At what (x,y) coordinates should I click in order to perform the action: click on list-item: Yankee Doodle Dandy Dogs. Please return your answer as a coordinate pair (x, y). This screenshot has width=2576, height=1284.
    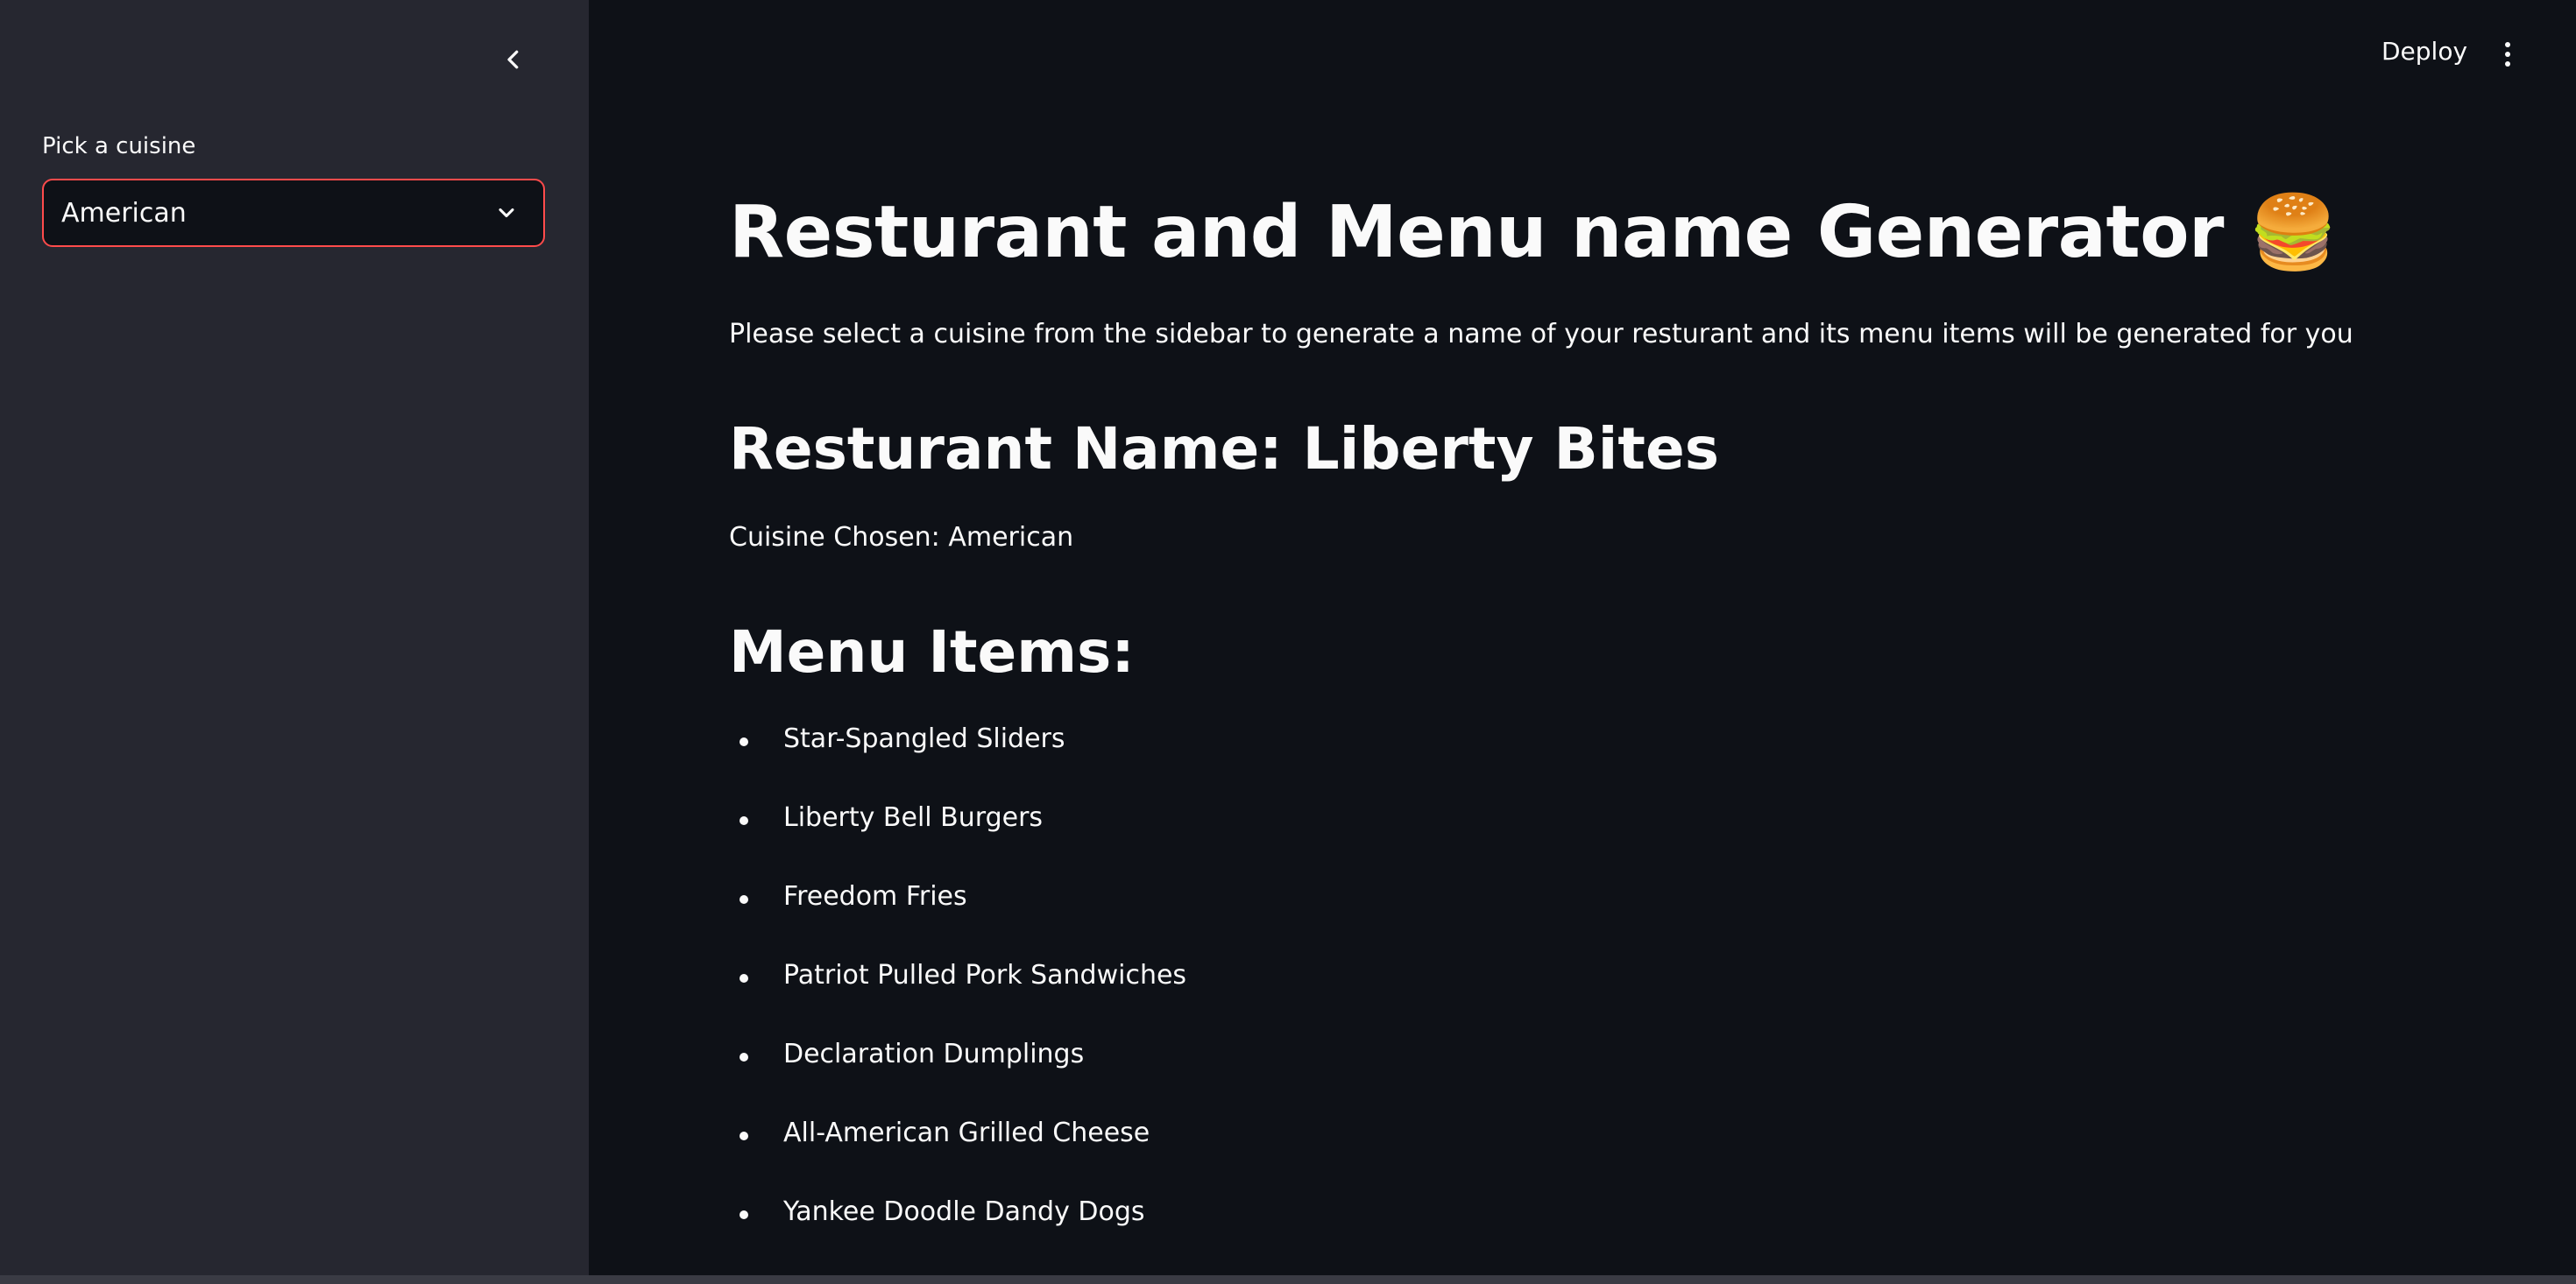
    Looking at the image, I should click on (957, 1236).